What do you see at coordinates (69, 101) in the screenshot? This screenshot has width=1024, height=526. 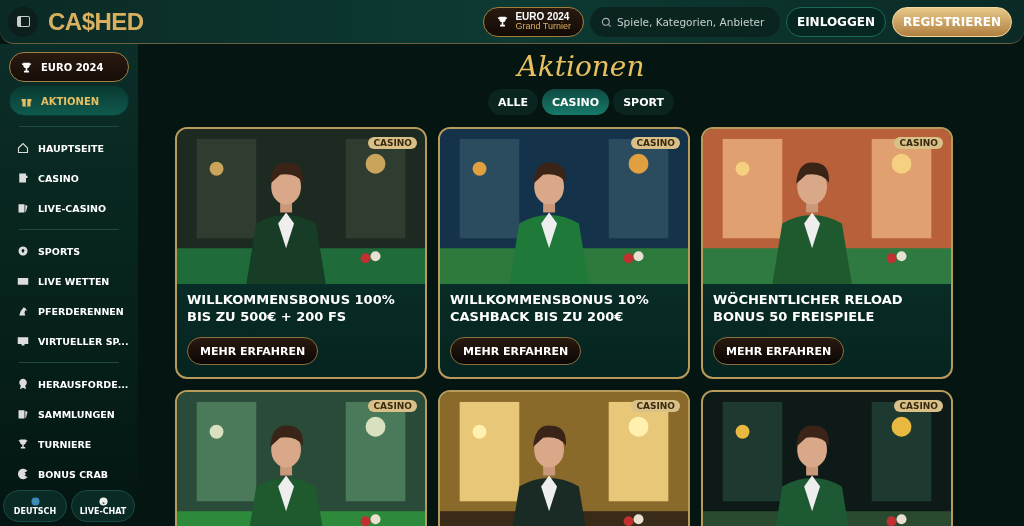 I see `sidebar-pill: AKTIONEN` at bounding box center [69, 101].